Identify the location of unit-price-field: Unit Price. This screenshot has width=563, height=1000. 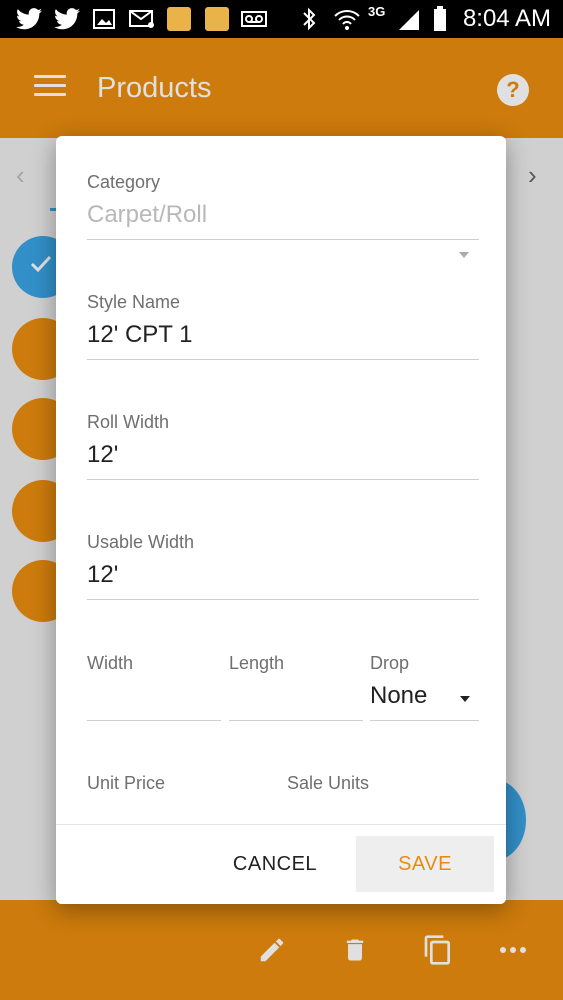
(182, 783).